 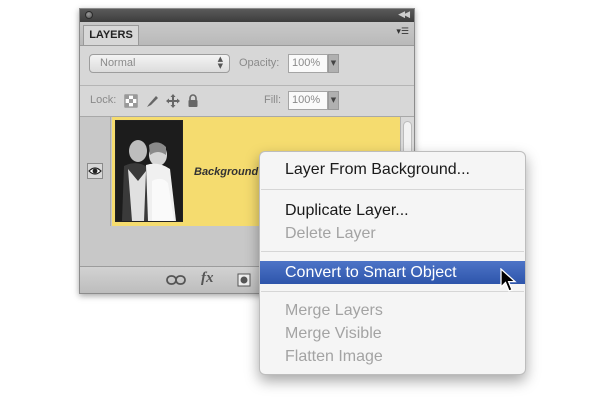 I want to click on tab-layers: LAYERS, so click(x=111, y=35).